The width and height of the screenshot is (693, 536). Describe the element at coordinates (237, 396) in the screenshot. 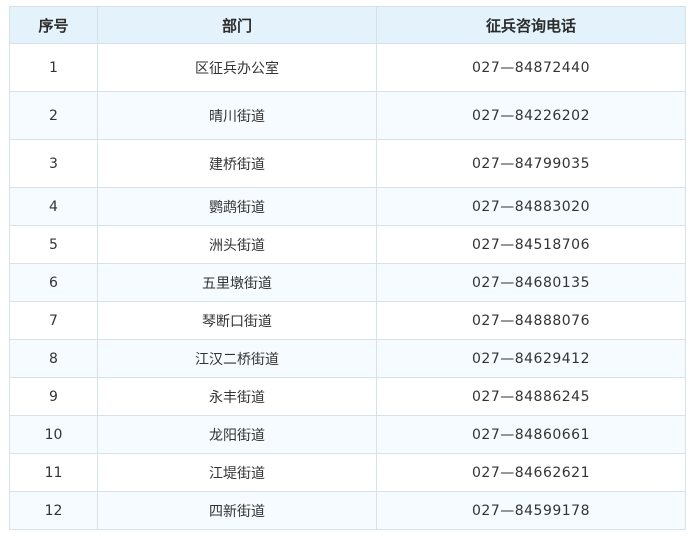

I see `cell-department: 永丰街道` at that location.